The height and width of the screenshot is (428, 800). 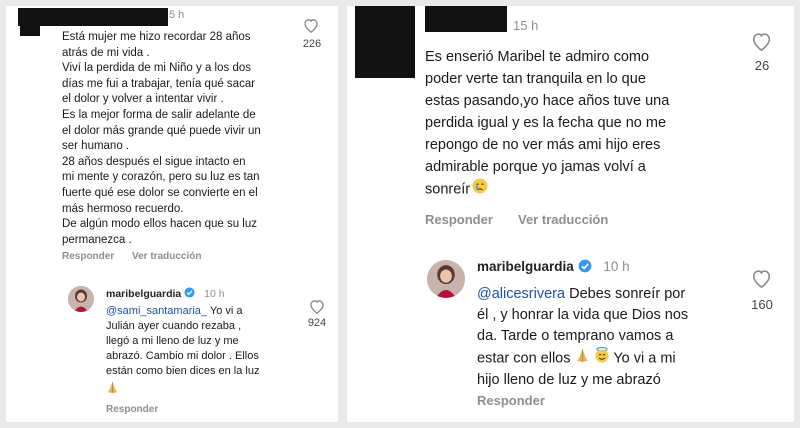 What do you see at coordinates (156, 311) in the screenshot?
I see `mention-link: @sami_santamaria_` at bounding box center [156, 311].